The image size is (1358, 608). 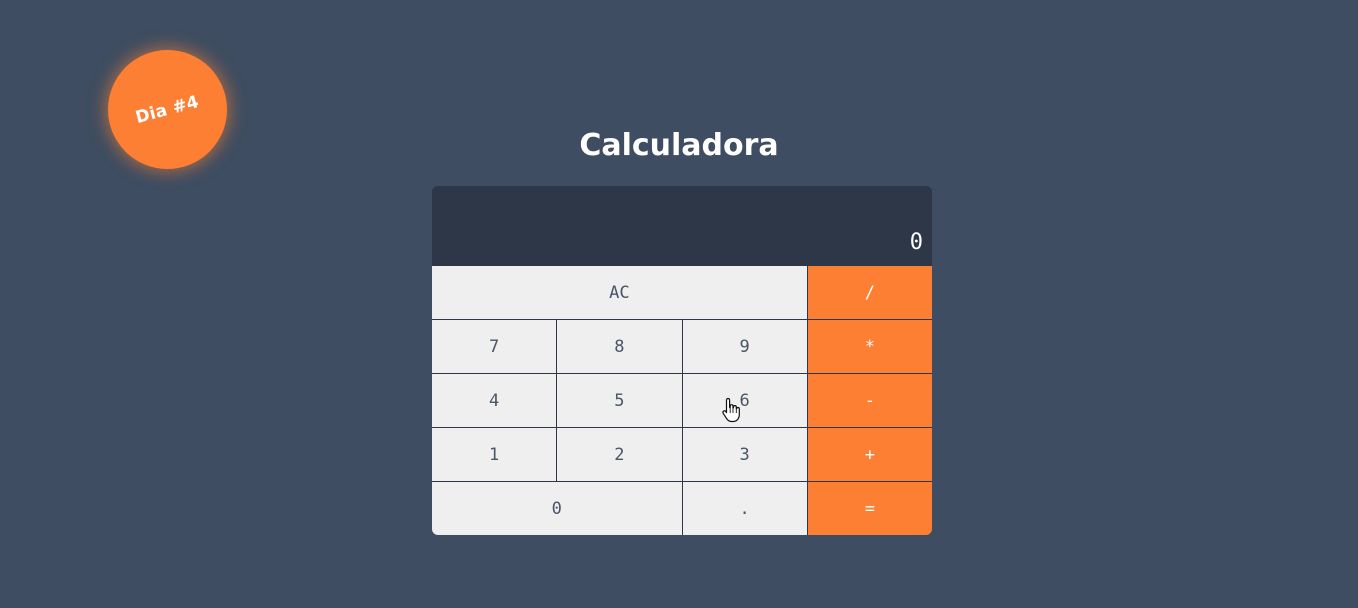 I want to click on clear-button: AC, so click(x=619, y=292).